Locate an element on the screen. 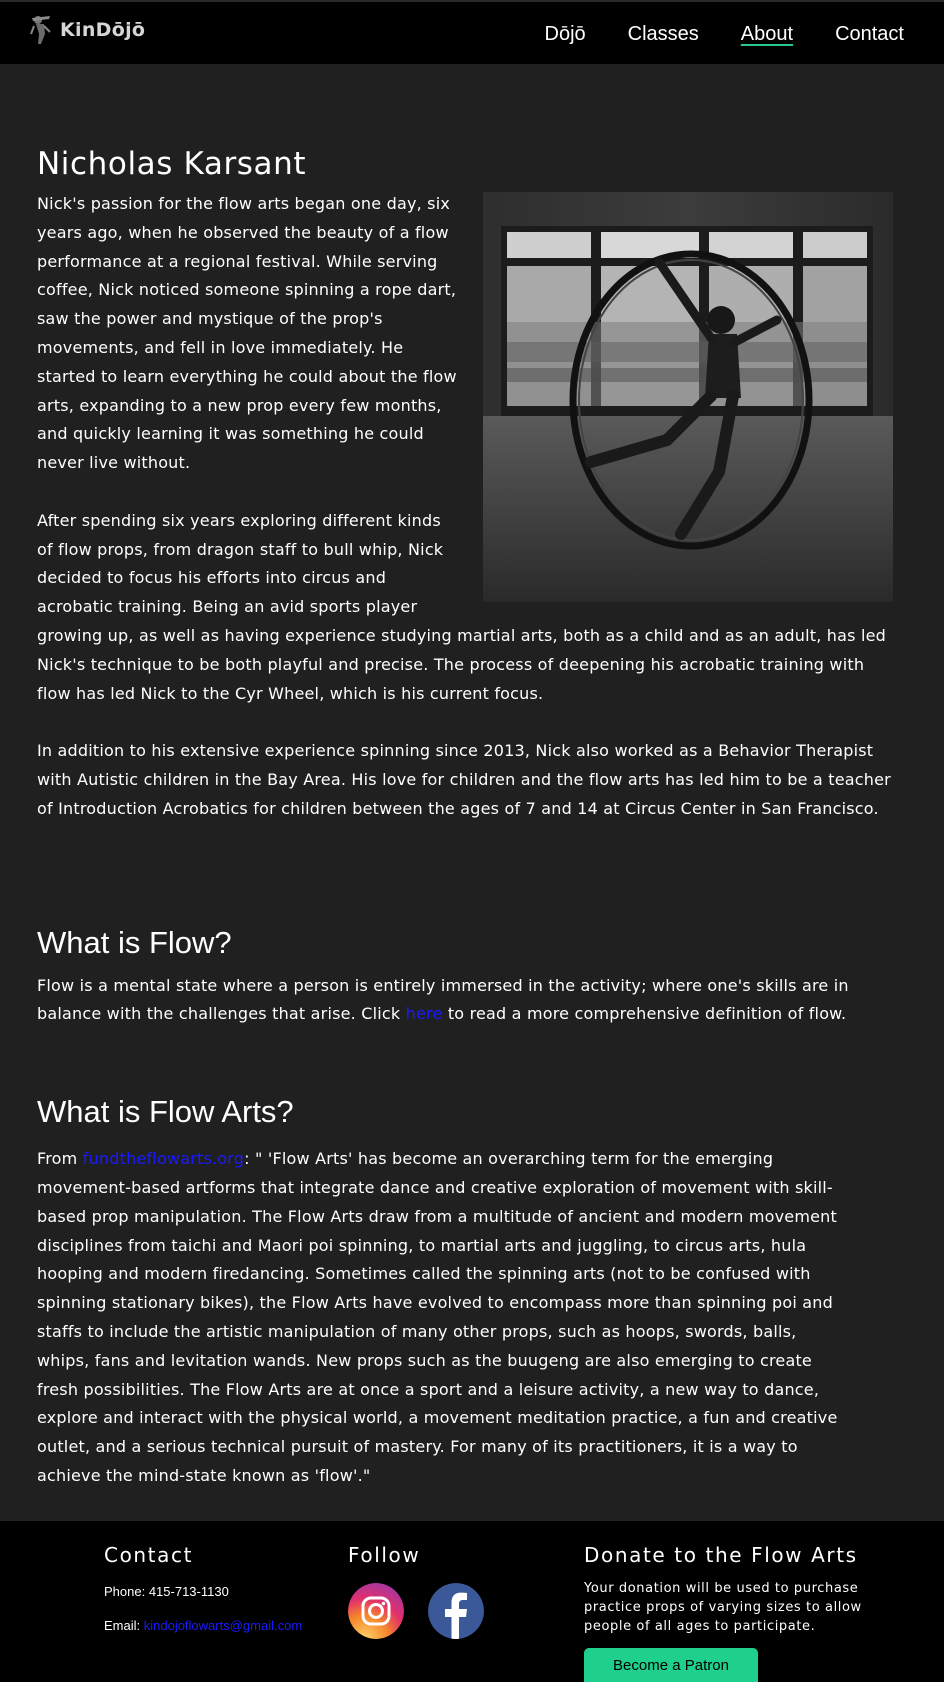 Image resolution: width=944 pixels, height=1682 pixels. nav-link-about: About is located at coordinates (767, 34).